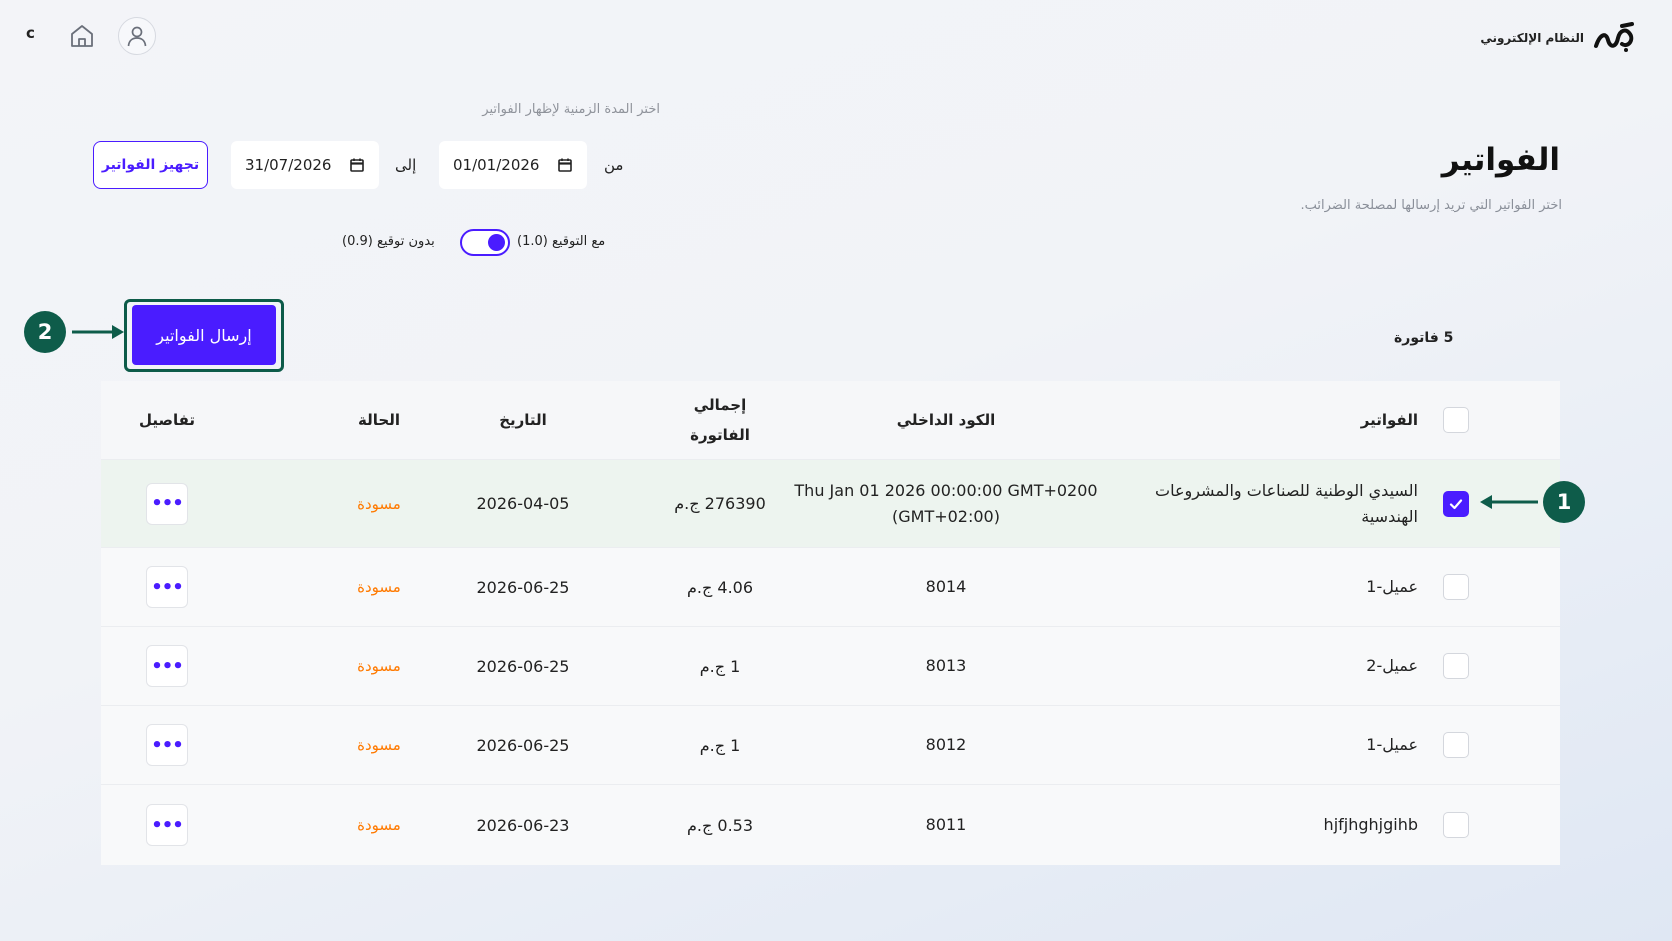 The width and height of the screenshot is (1672, 941). Describe the element at coordinates (720, 587) in the screenshot. I see `invoice-total: 4.06 ج.م` at that location.